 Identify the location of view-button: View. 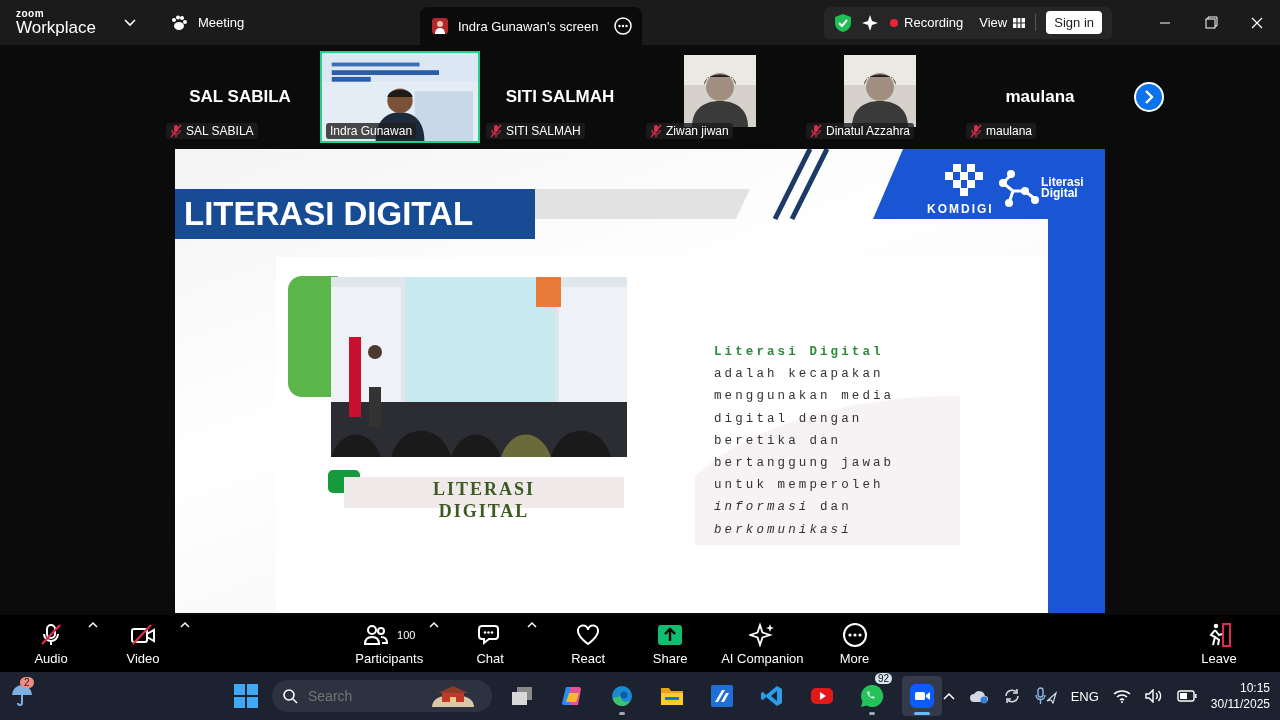
(1005, 22).